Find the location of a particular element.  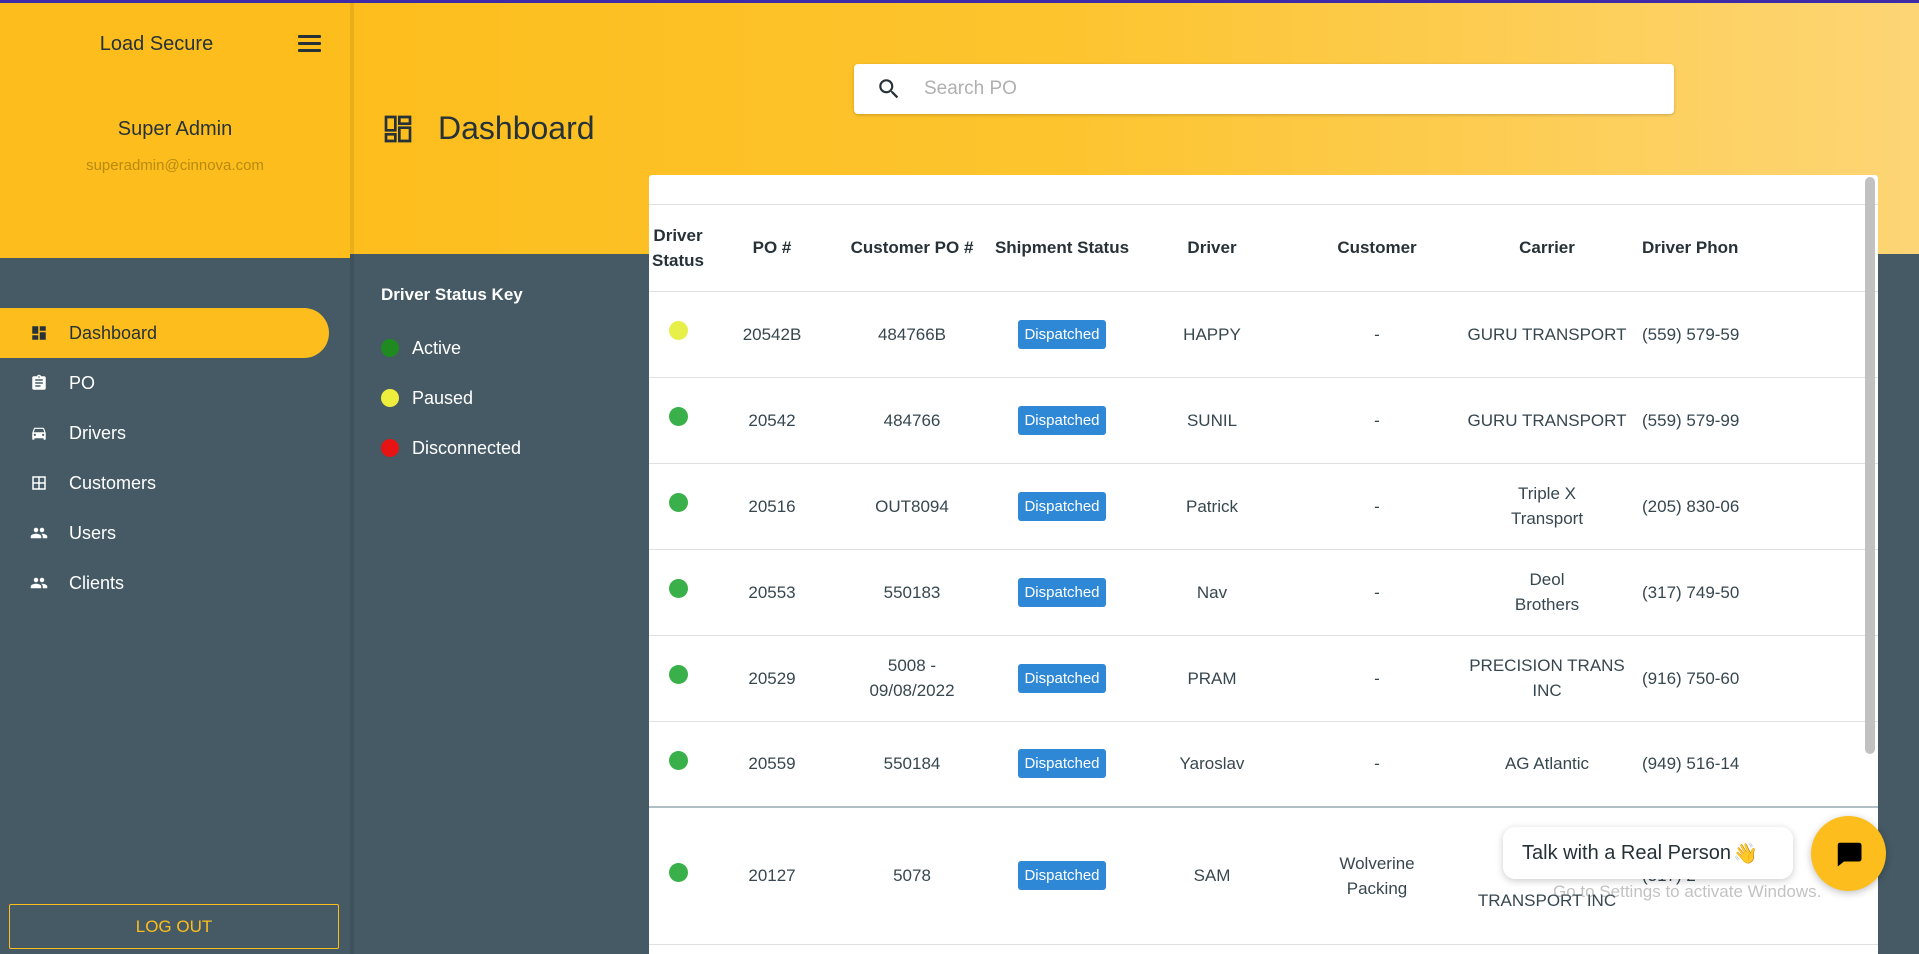

chat-button is located at coordinates (1848, 853).